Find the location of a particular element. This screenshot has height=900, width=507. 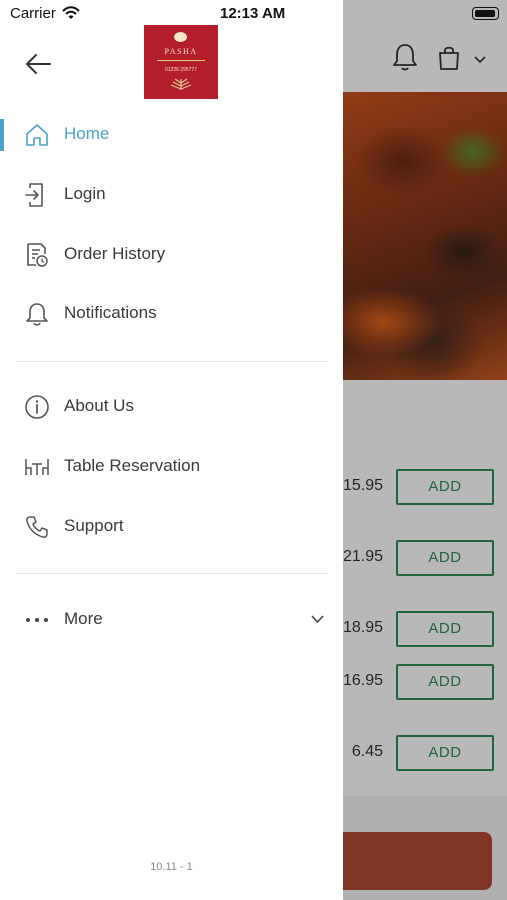

restaurant-logo: PASHA 01226 295777 is located at coordinates (181, 62).